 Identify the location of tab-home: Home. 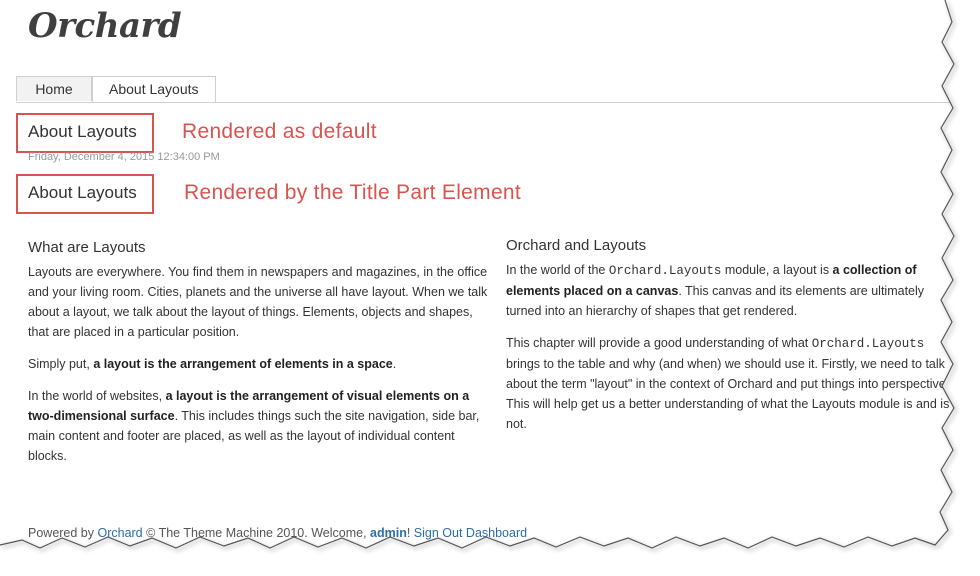
(54, 88).